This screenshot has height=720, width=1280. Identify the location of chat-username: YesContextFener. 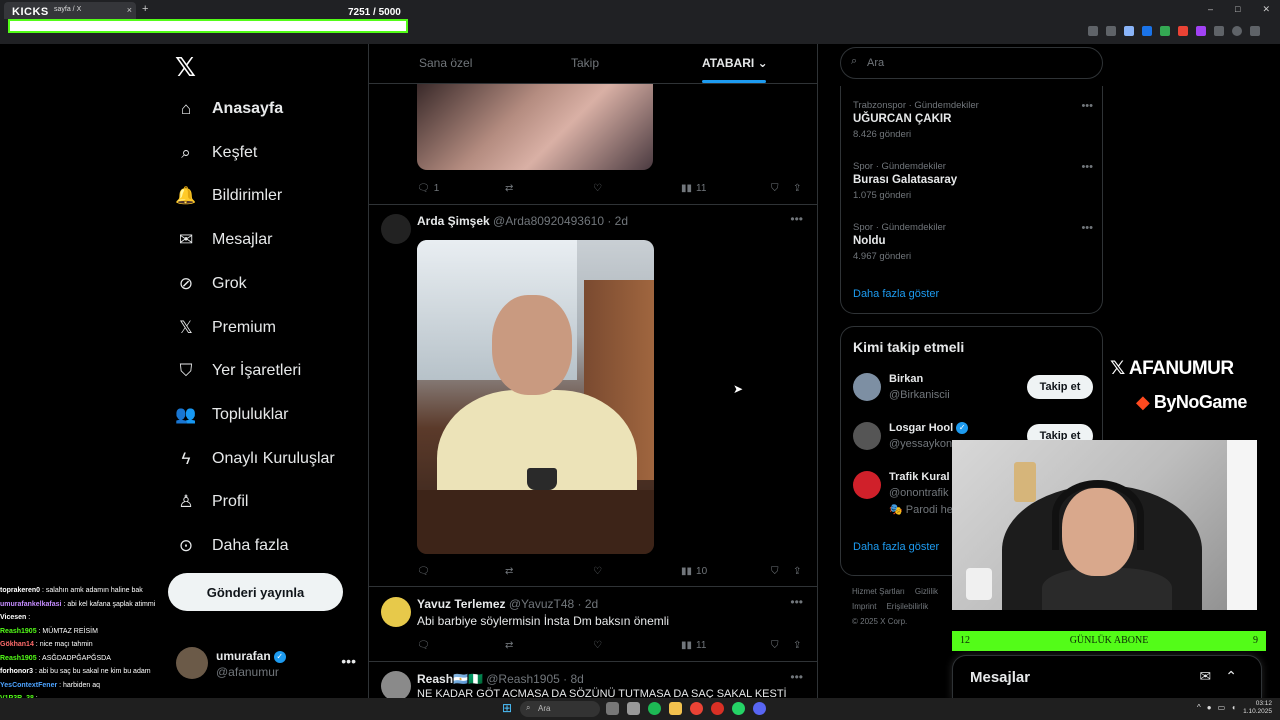
(28, 685).